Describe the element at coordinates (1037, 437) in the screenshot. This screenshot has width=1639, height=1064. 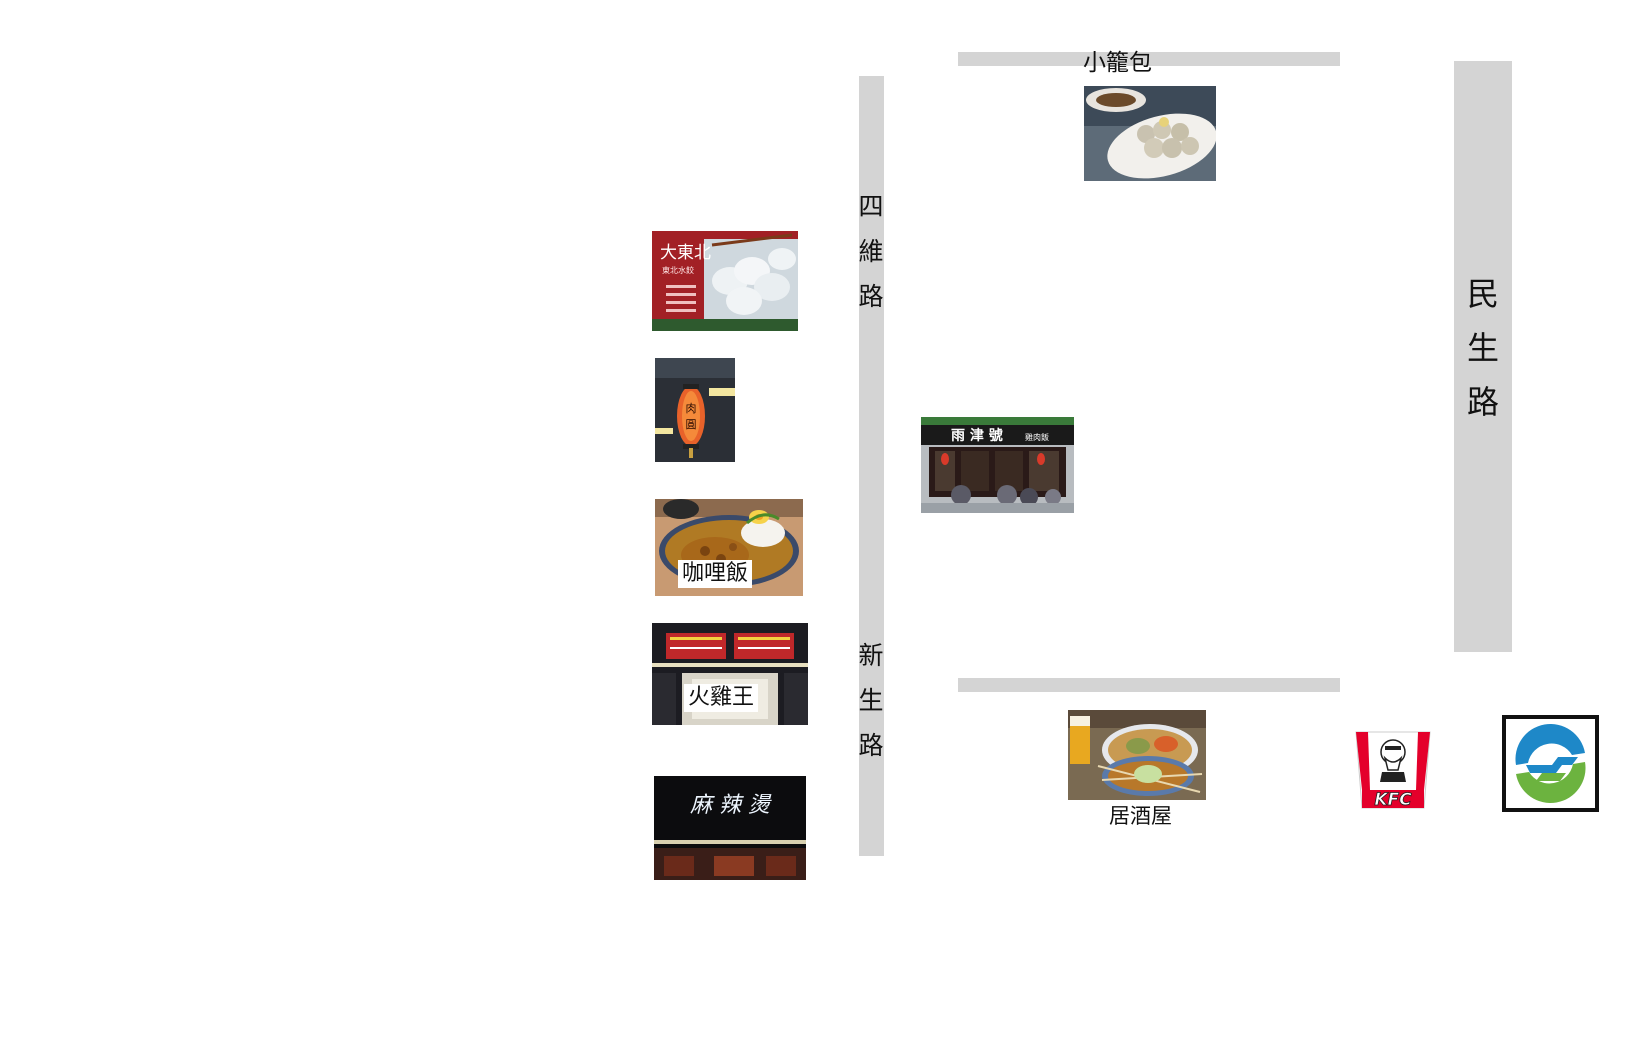
I see `chicken-sign-subtext: 雞肉飯` at that location.